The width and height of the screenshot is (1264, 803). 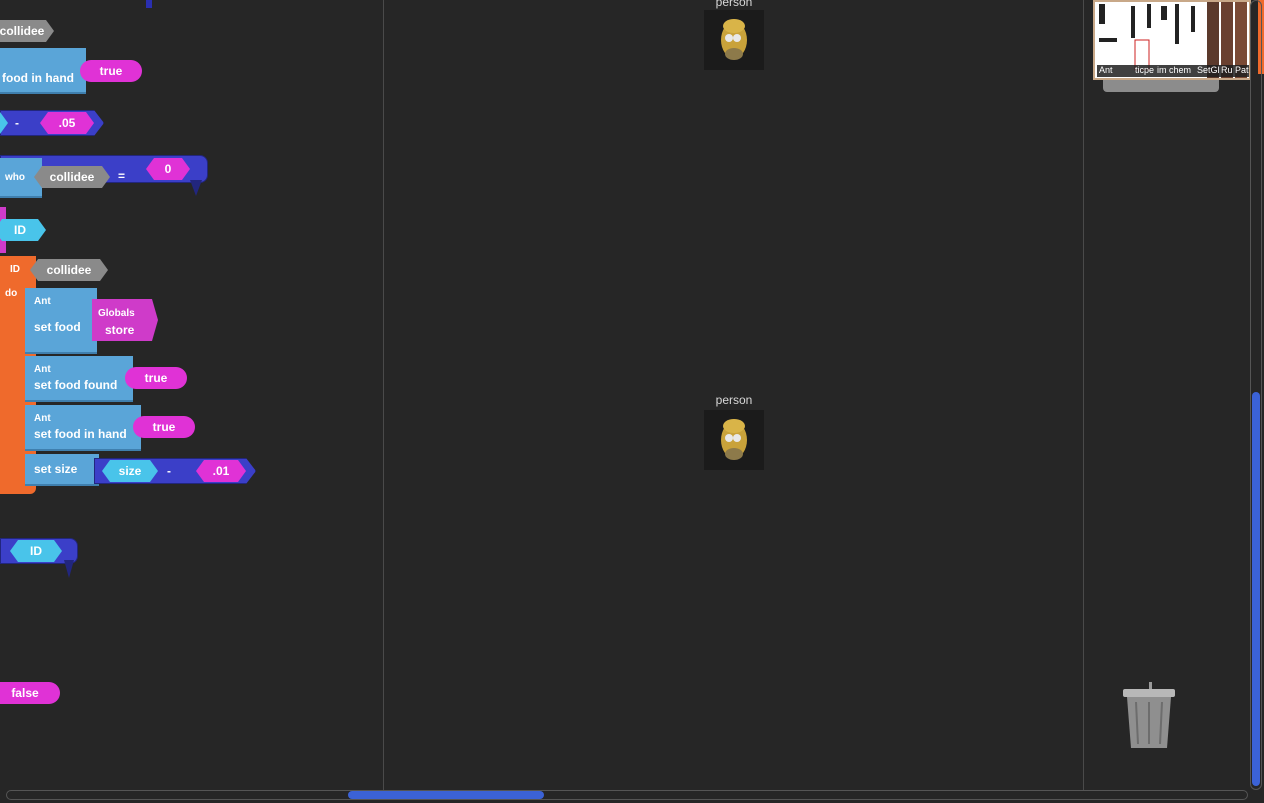 What do you see at coordinates (1183, 71) in the screenshot?
I see `minimap-tab: chem` at bounding box center [1183, 71].